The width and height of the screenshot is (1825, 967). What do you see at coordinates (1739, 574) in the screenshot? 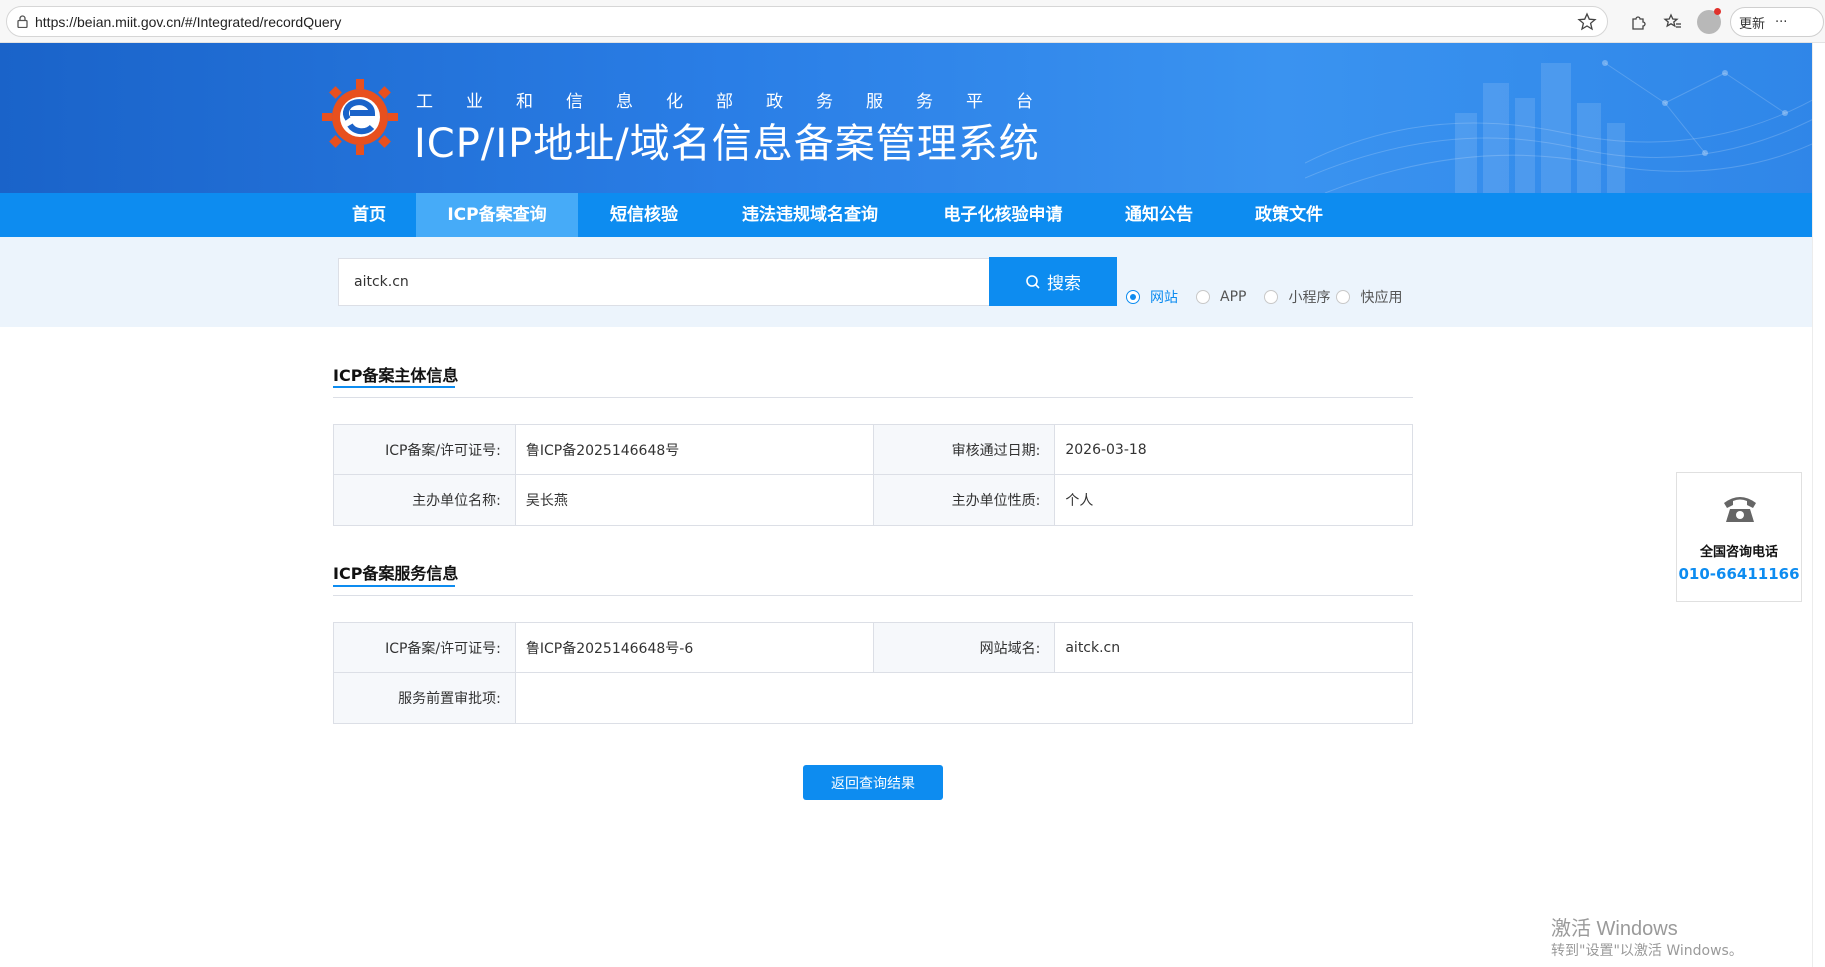
I see `hotline-number: 010-66411166` at bounding box center [1739, 574].